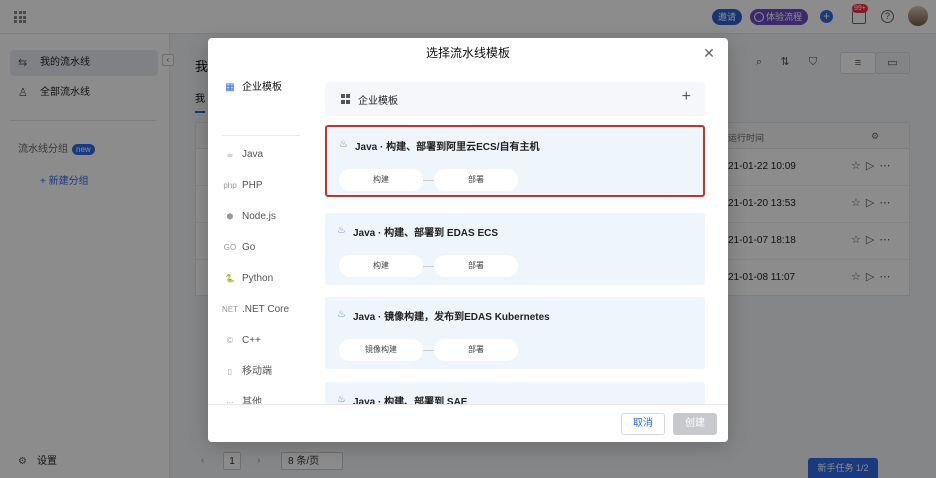  Describe the element at coordinates (515, 333) in the screenshot. I see `template-card: ♨ Java · 镜像构建，发布到EDAS Kubernetes 镜像构建 部署` at that location.